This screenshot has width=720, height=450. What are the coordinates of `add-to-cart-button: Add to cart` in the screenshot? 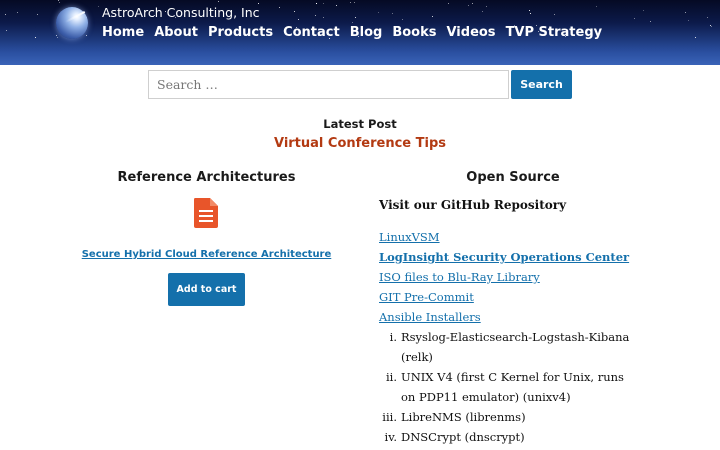 It's located at (206, 289).